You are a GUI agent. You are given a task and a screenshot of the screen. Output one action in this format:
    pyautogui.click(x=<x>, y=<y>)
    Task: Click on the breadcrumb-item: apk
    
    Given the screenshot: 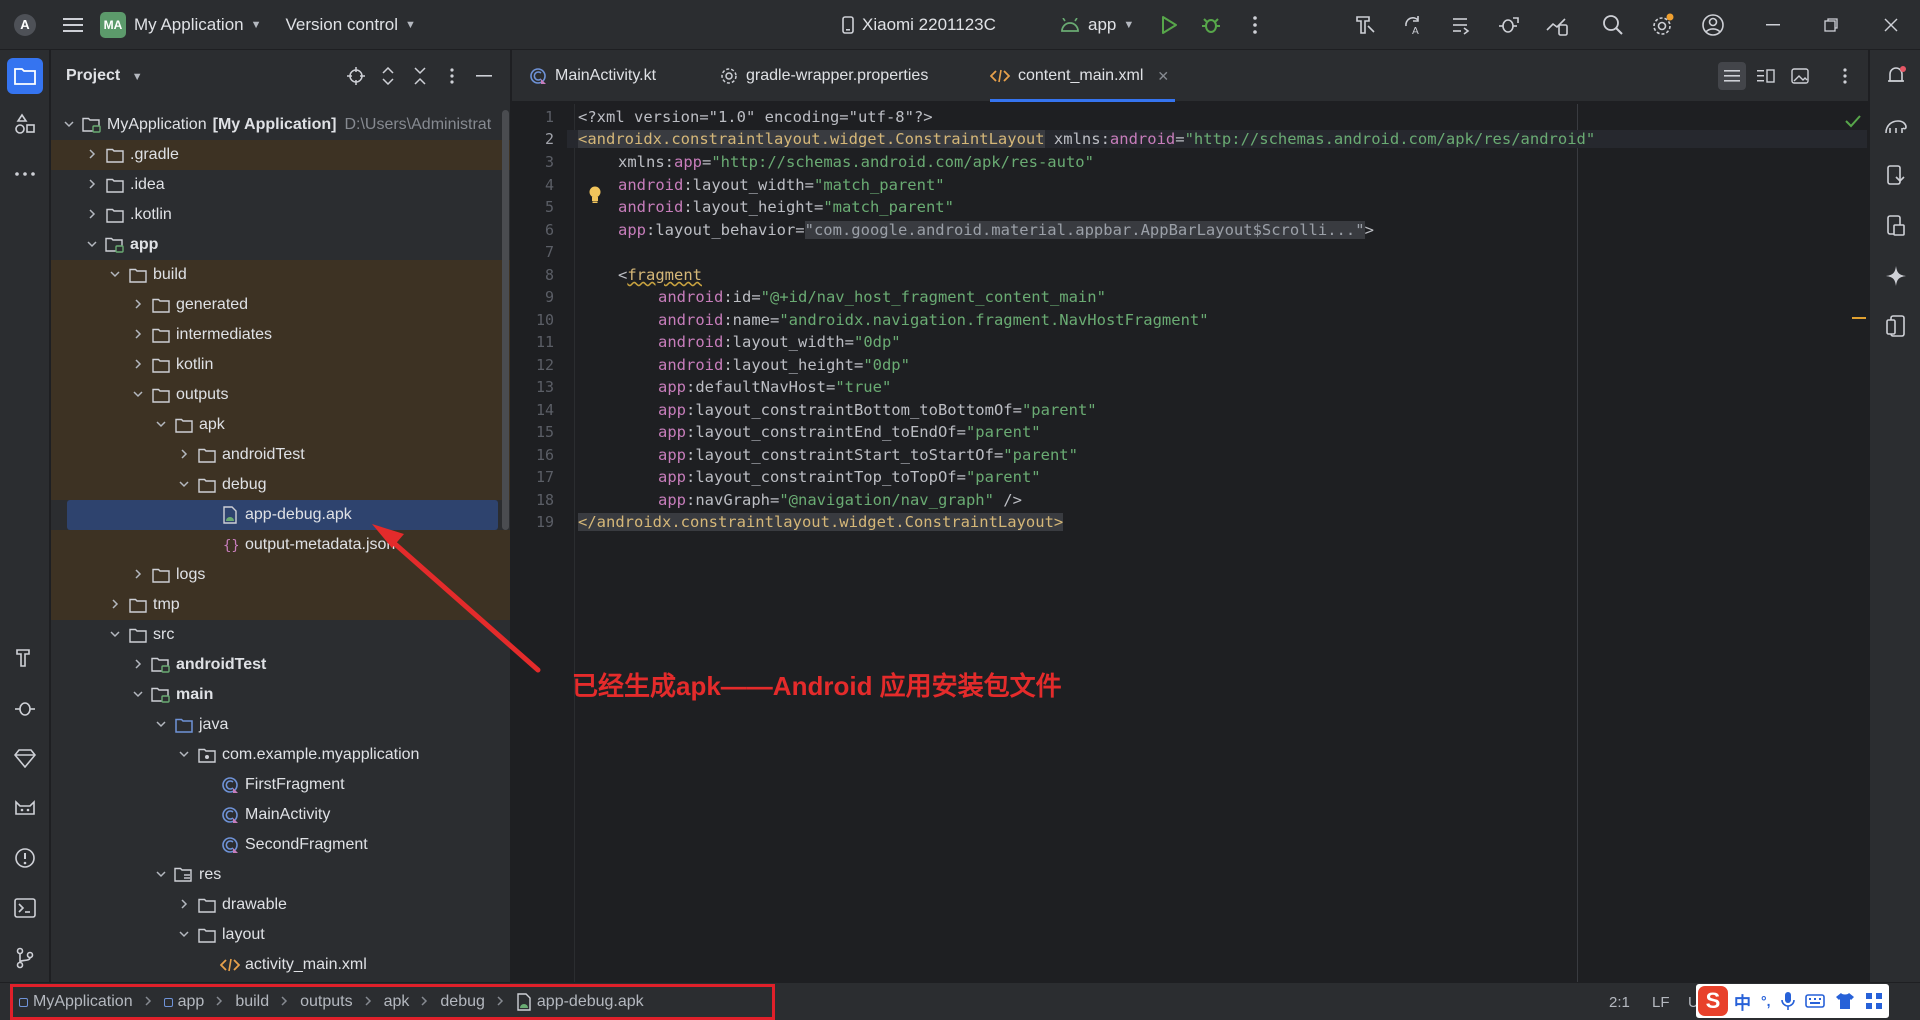 What is the action you would take?
    pyautogui.click(x=412, y=1002)
    